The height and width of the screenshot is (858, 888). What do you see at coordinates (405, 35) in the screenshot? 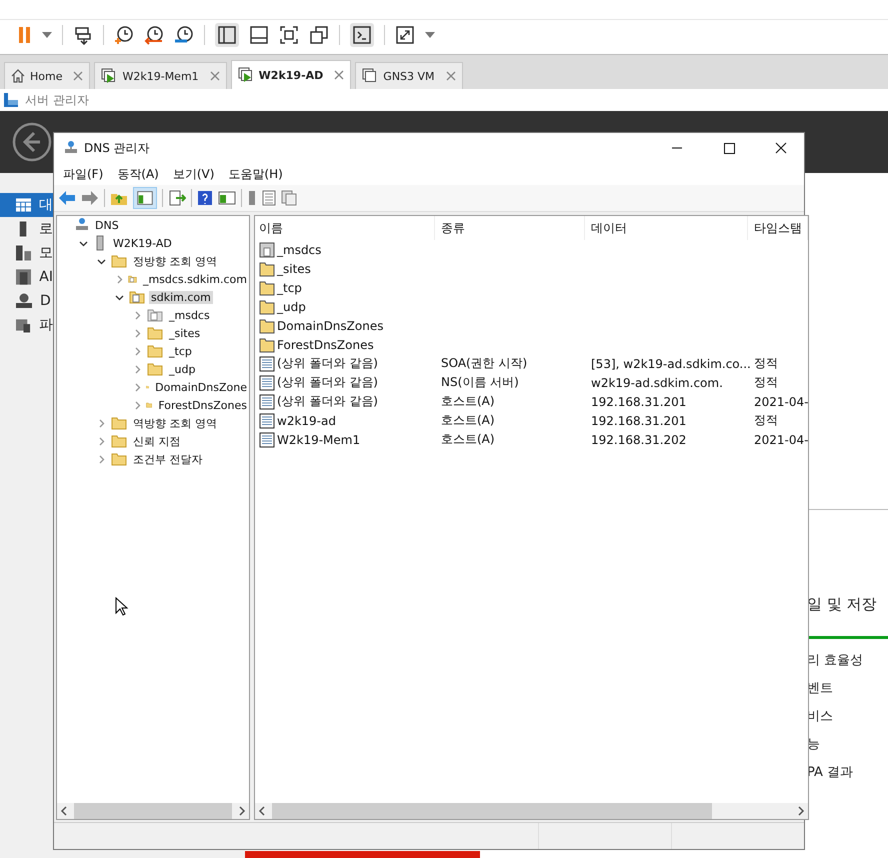
I see `resize-icon` at bounding box center [405, 35].